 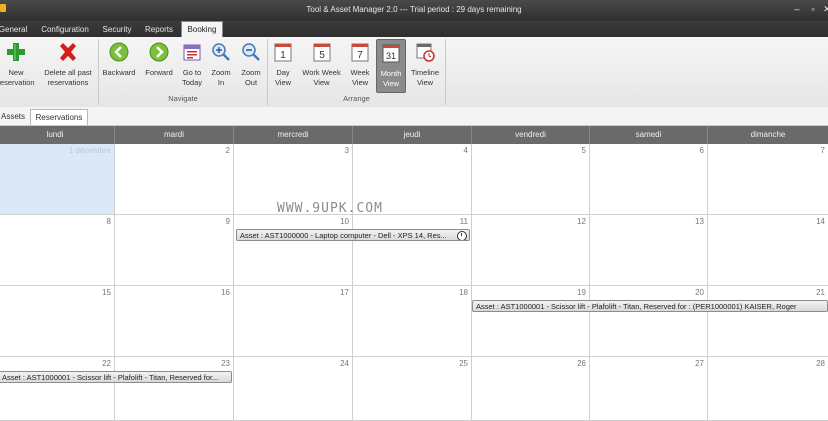 What do you see at coordinates (159, 29) in the screenshot?
I see `tab-reports: Reports` at bounding box center [159, 29].